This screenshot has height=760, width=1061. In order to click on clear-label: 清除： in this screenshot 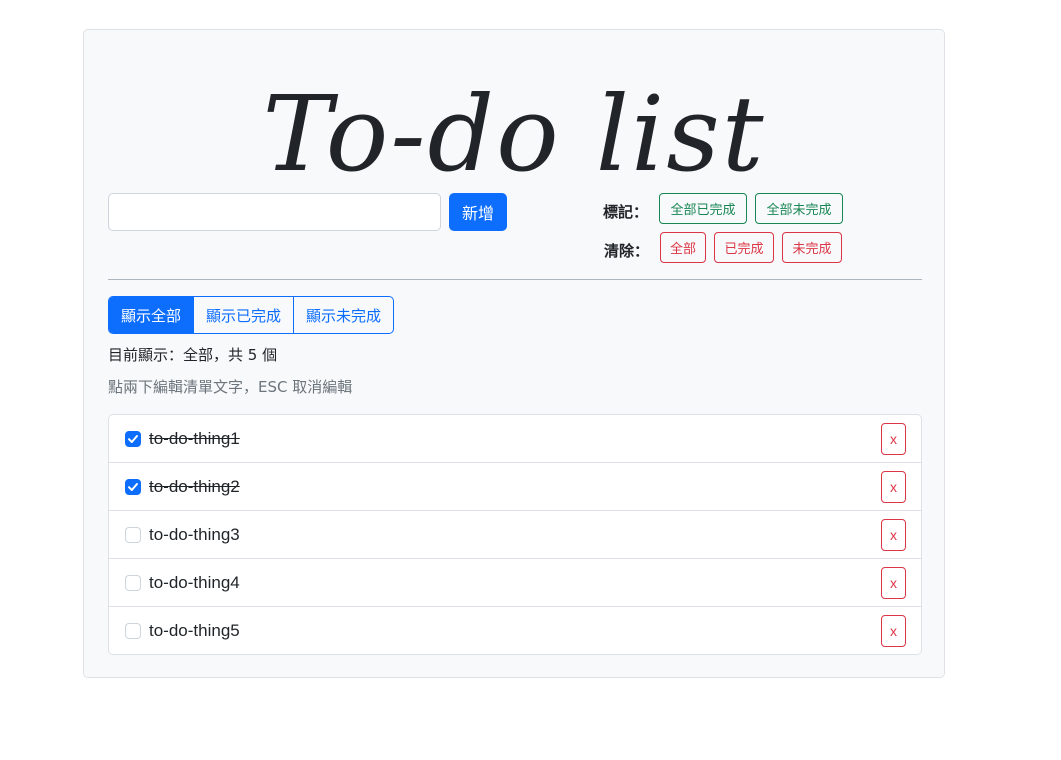, I will do `click(627, 251)`.